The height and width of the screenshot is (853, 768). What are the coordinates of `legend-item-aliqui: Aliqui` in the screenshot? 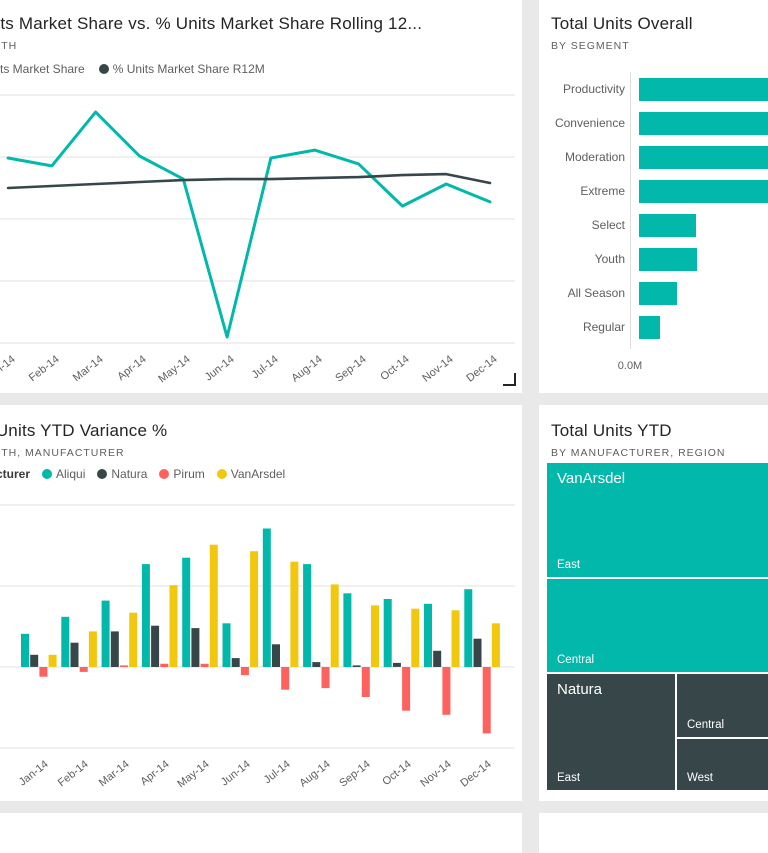 It's located at (63, 474).